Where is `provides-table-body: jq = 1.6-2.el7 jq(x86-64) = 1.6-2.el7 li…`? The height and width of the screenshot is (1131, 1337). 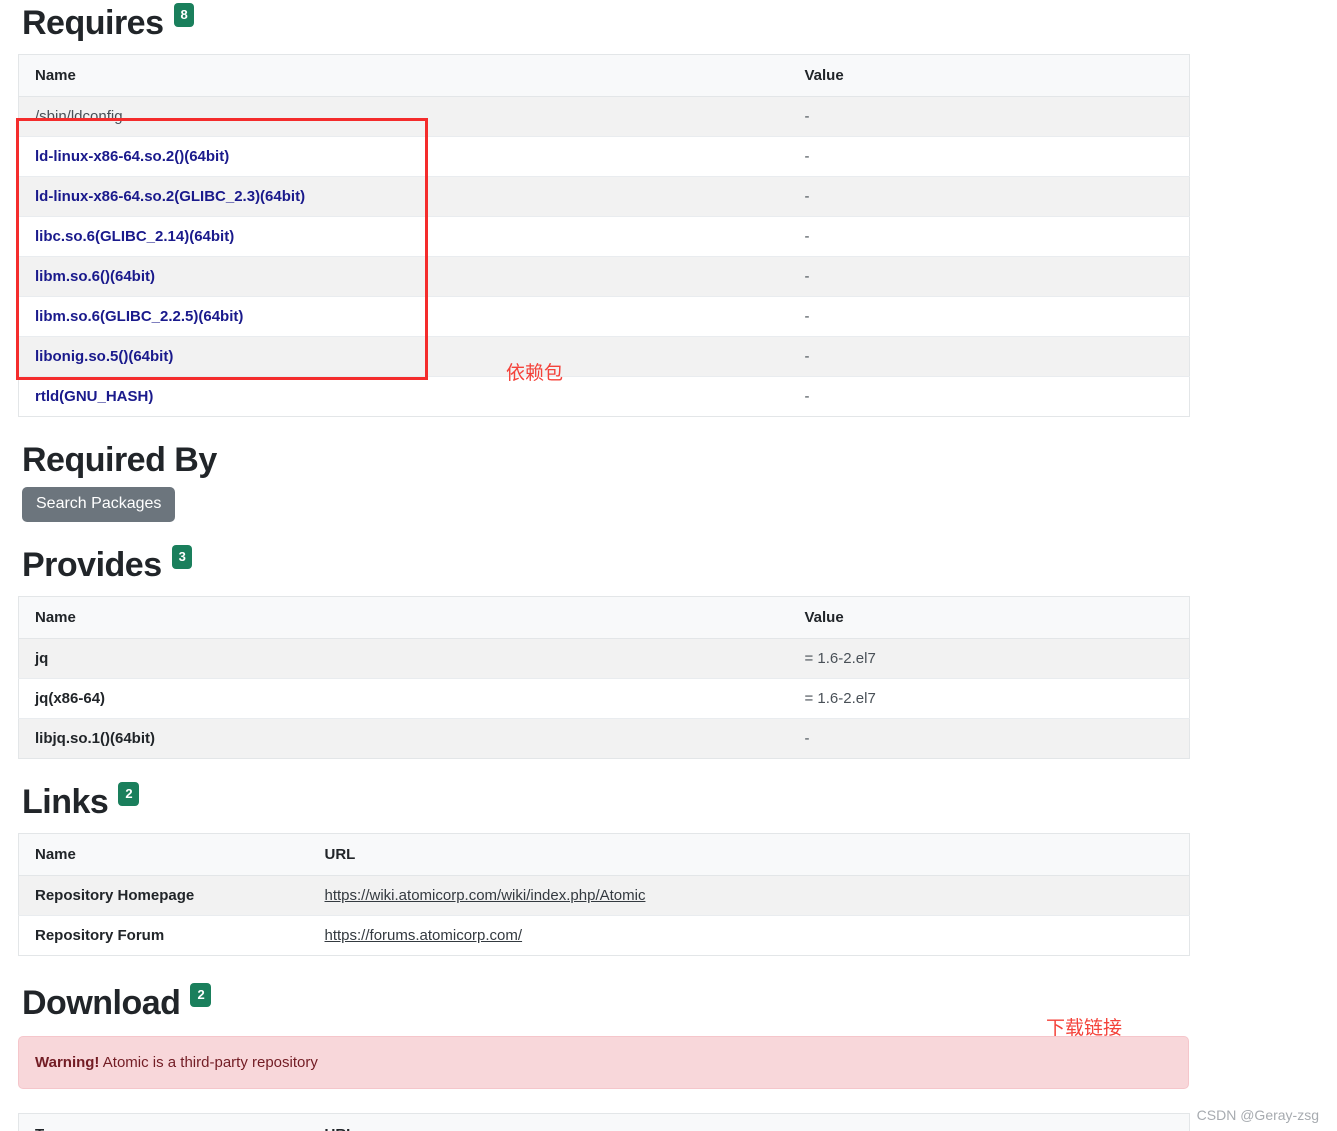 provides-table-body: jq = 1.6-2.el7 jq(x86-64) = 1.6-2.el7 li… is located at coordinates (604, 698).